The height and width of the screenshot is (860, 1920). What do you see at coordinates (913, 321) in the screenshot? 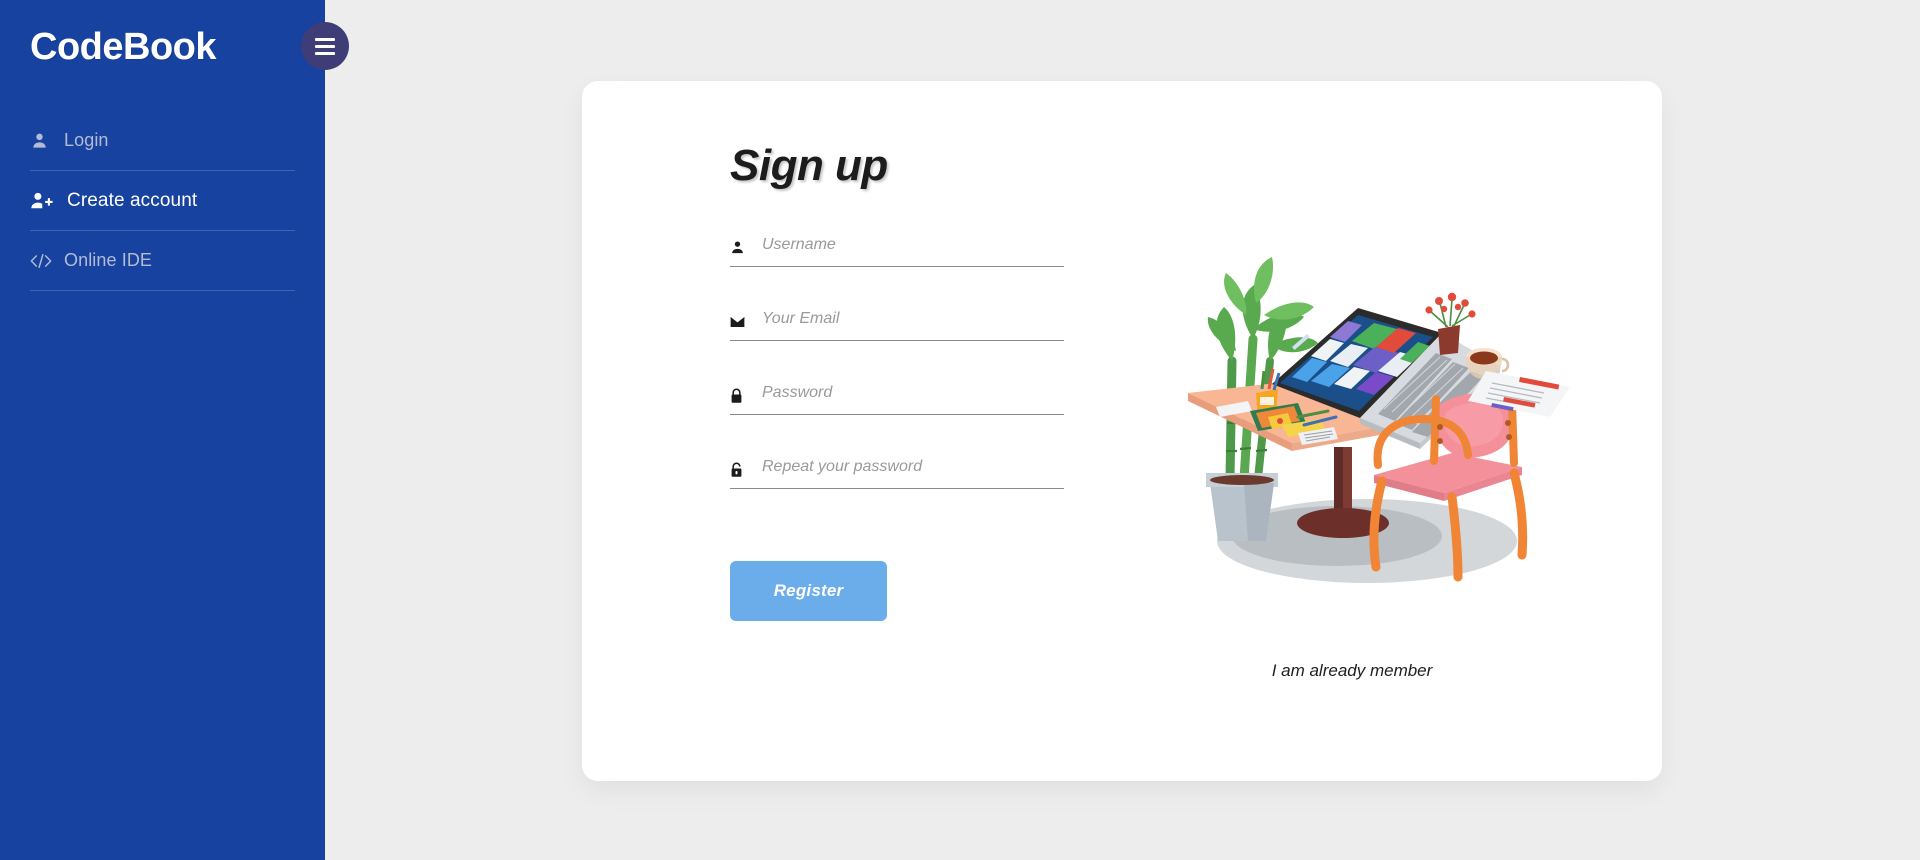
I see `email-input` at bounding box center [913, 321].